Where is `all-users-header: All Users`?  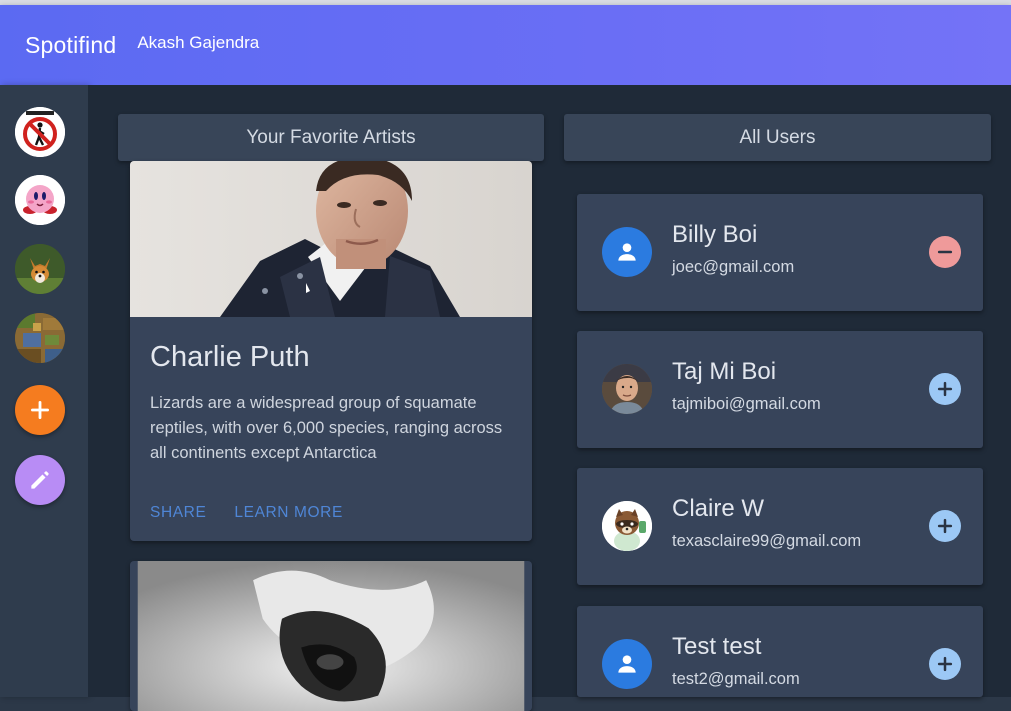
all-users-header: All Users is located at coordinates (777, 137).